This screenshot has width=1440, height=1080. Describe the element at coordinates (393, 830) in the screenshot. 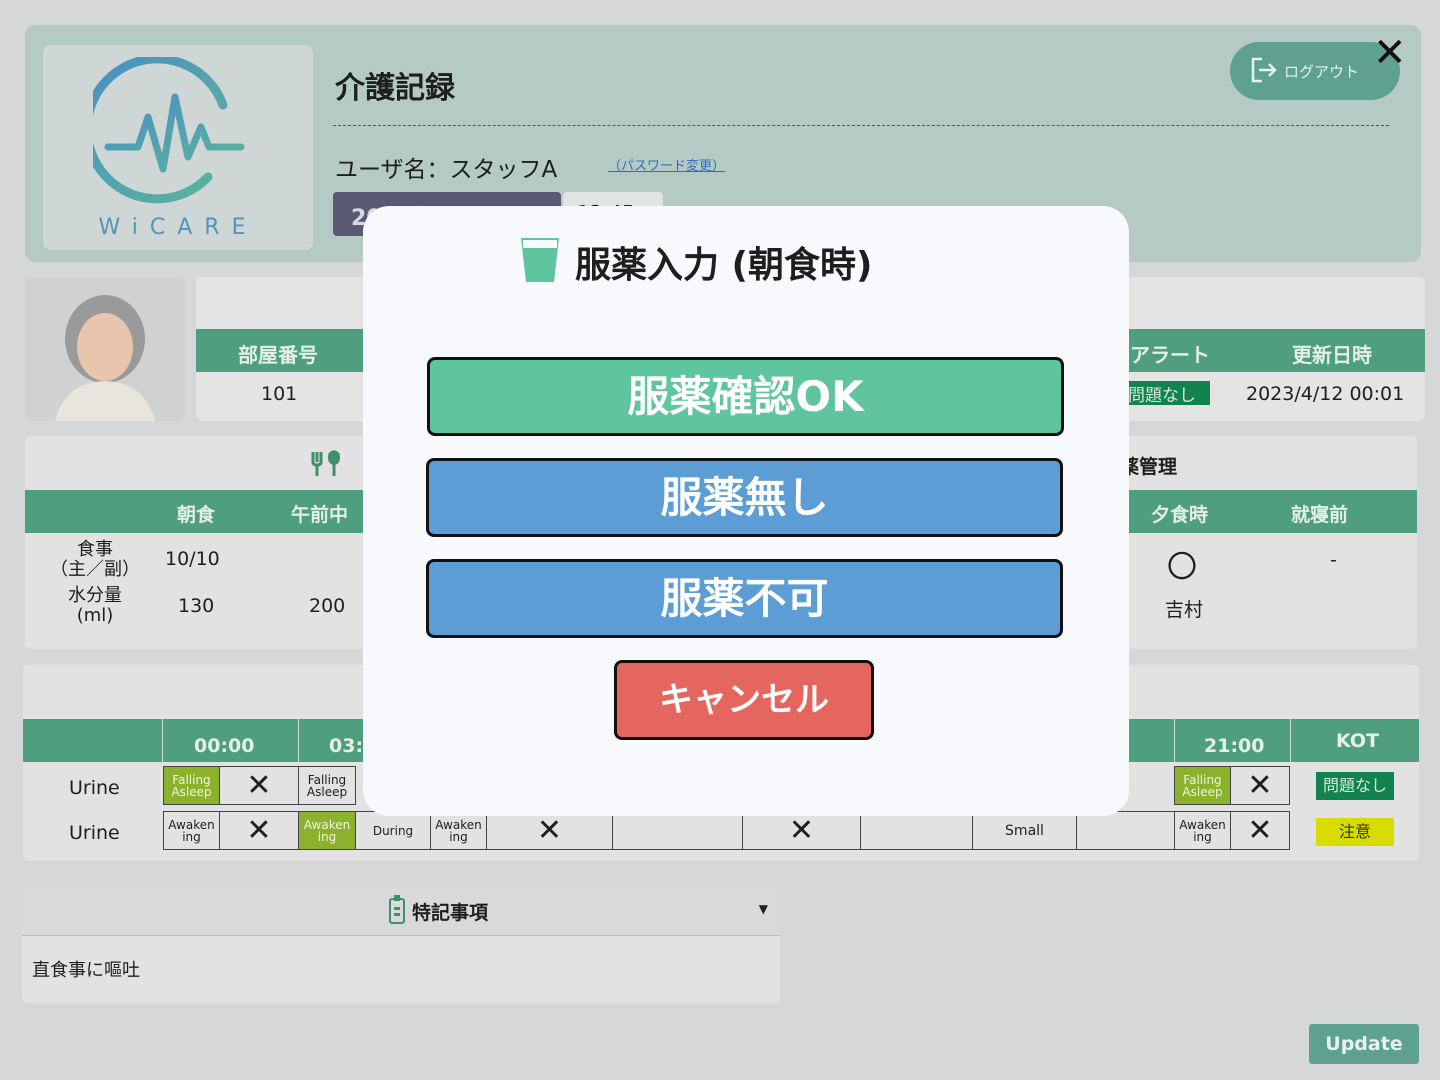

I see `cell-during: During` at that location.